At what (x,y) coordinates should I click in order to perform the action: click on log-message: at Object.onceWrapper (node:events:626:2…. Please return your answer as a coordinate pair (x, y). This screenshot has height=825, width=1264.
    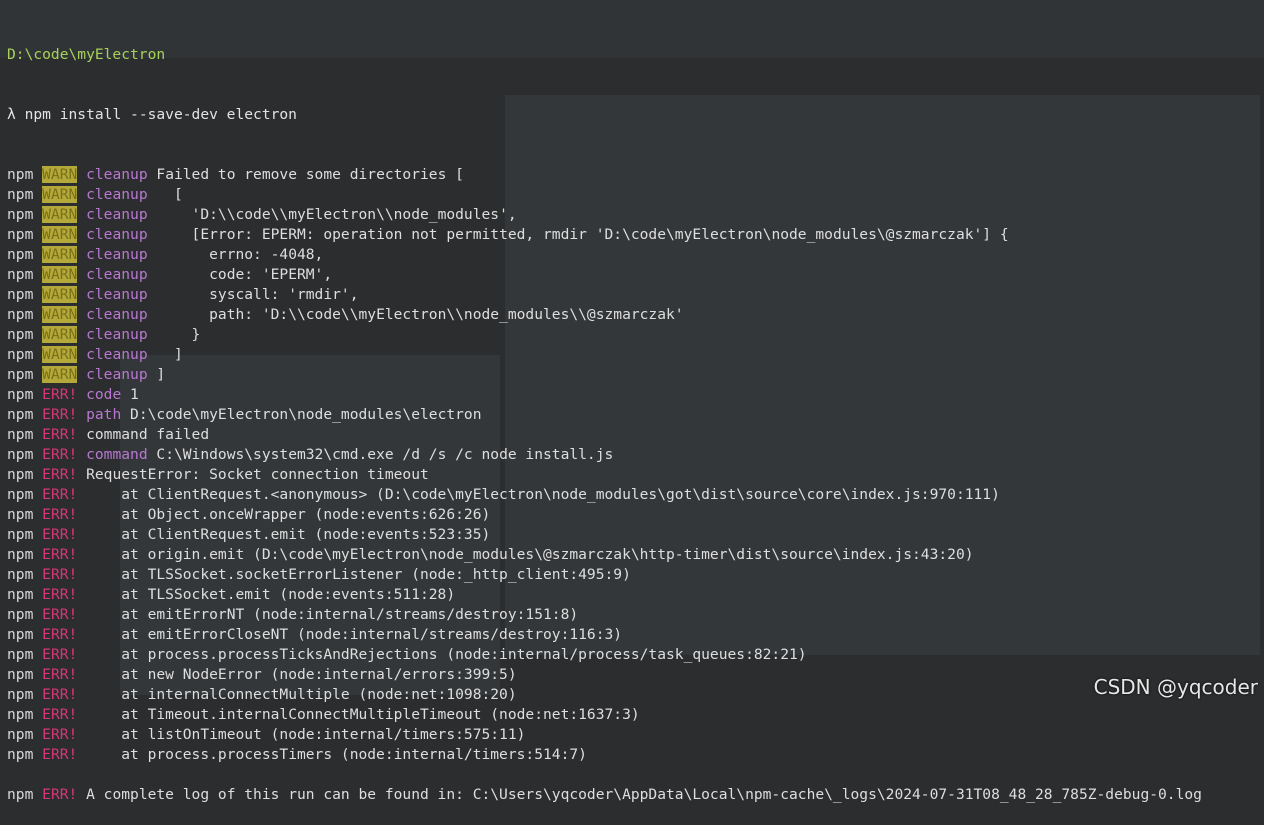
    Looking at the image, I should click on (288, 514).